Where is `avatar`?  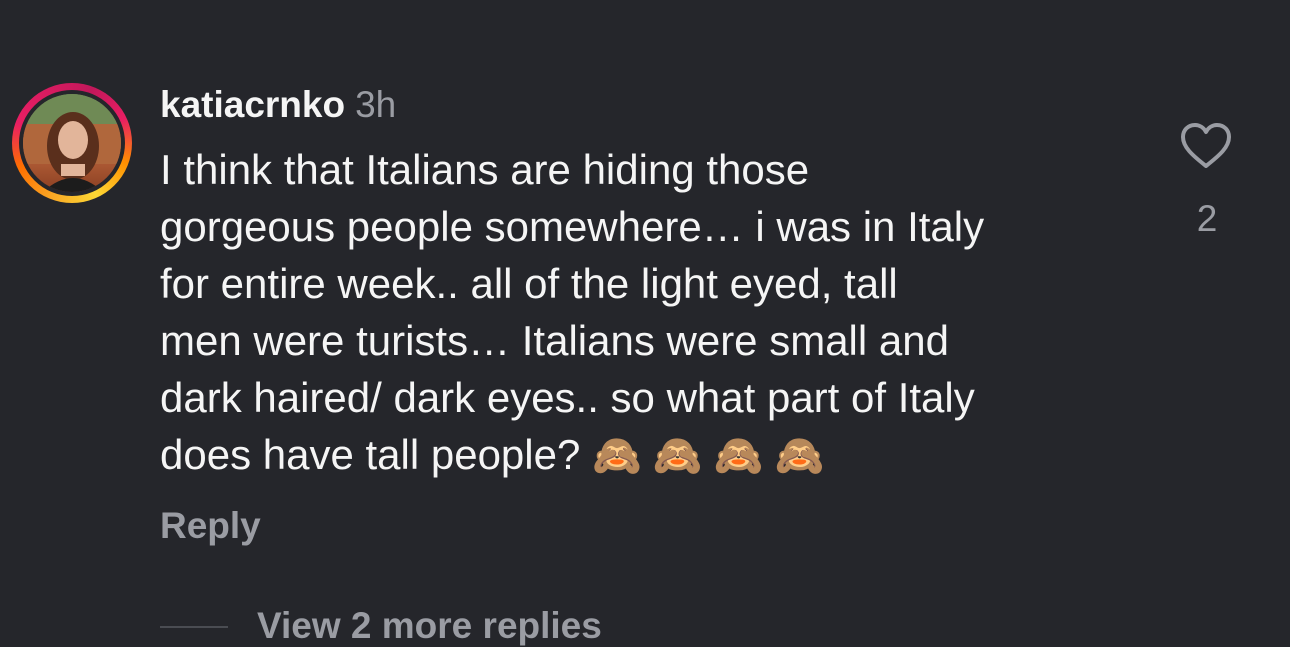
avatar is located at coordinates (72, 143).